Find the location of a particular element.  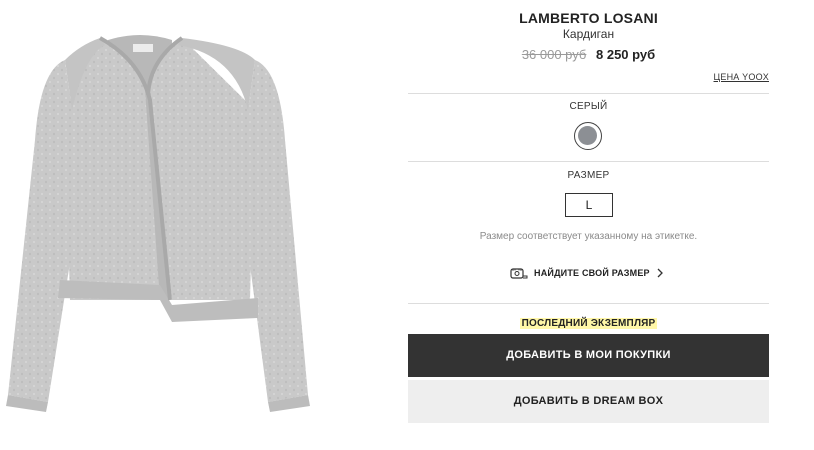

size-option: L is located at coordinates (589, 205).